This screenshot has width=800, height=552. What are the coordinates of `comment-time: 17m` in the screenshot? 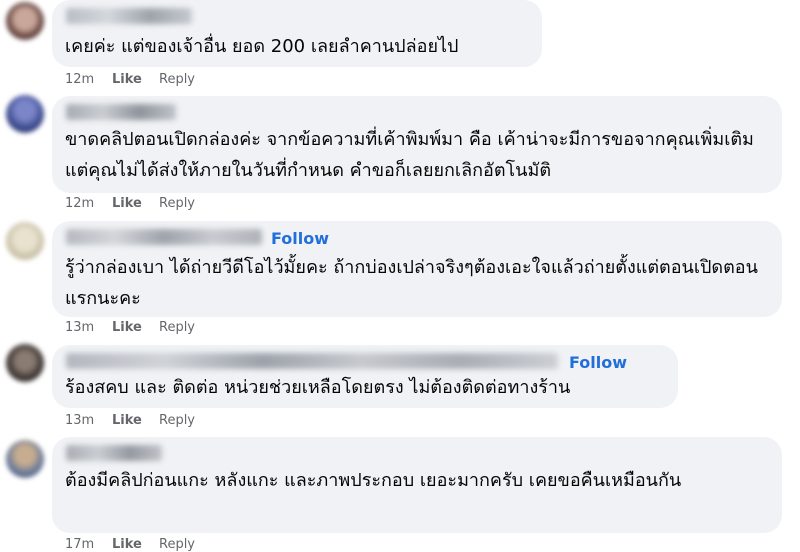 It's located at (88, 544).